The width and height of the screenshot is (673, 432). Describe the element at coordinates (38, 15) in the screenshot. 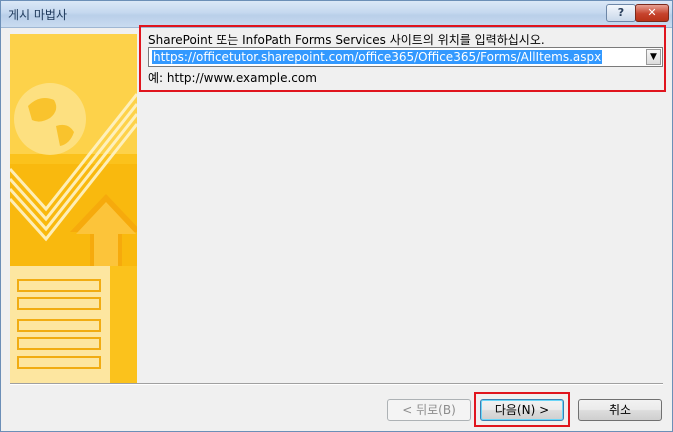

I see `window-title: 게시 마법사` at that location.